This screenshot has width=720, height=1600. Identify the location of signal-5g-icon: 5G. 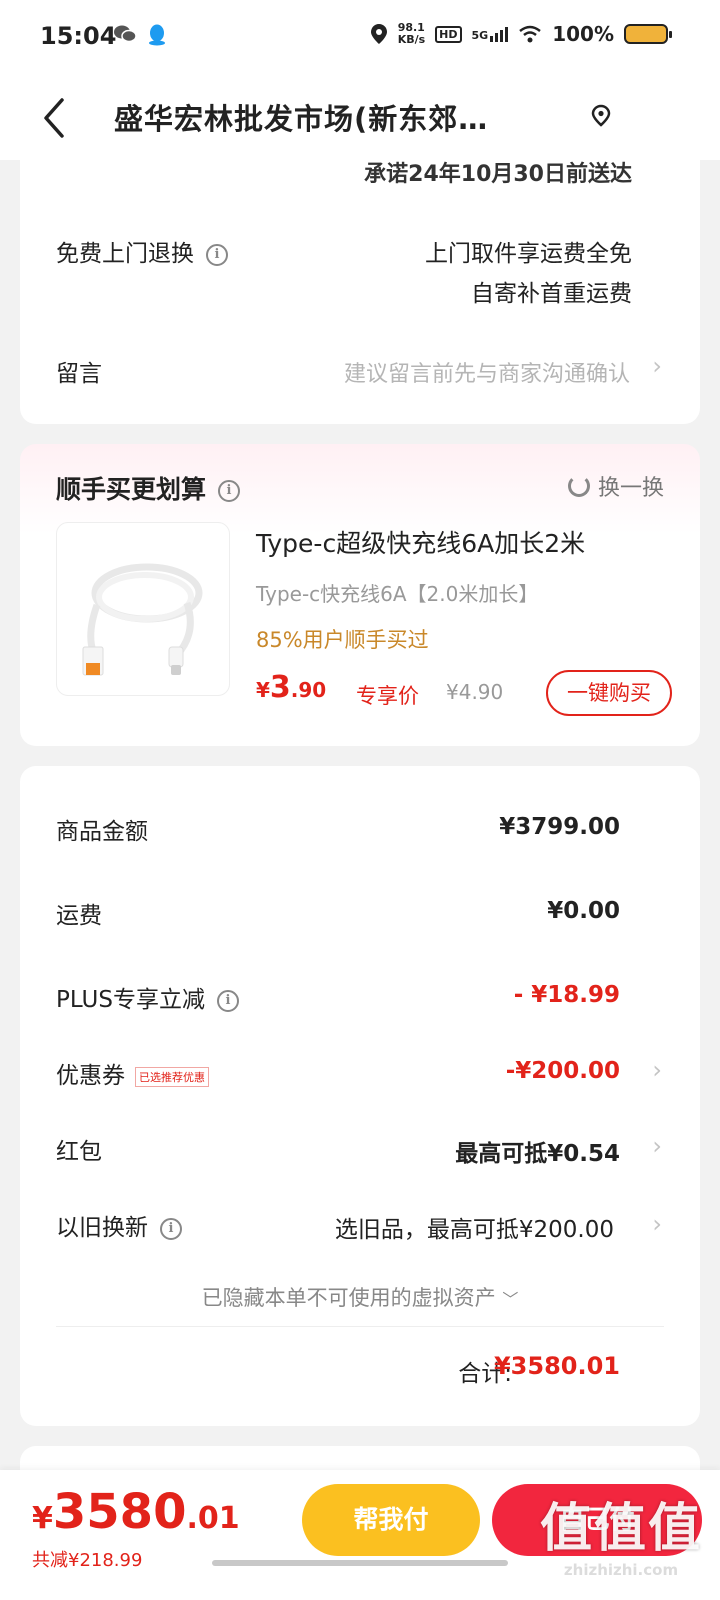
(490, 34).